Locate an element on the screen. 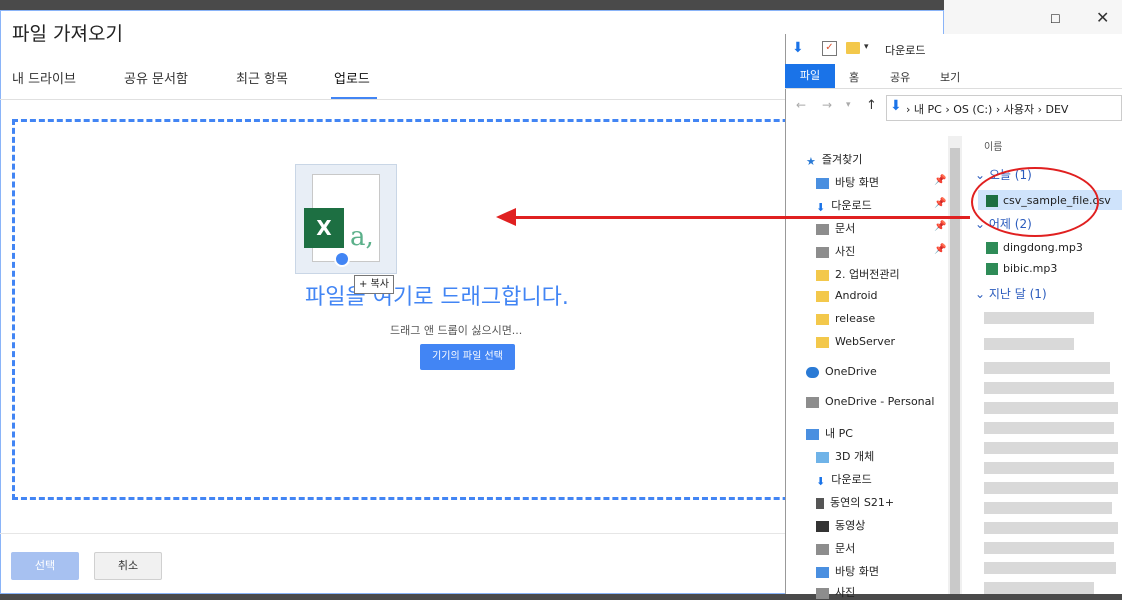 Image resolution: width=1122 pixels, height=600 pixels. nav-item-3d-objects: 3D 개체 is located at coordinates (845, 456).